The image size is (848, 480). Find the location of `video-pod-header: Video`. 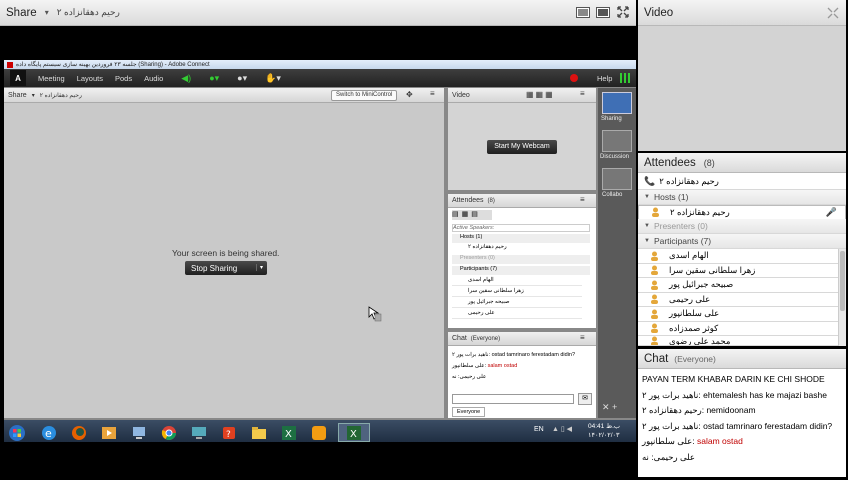

video-pod-header: Video is located at coordinates (742, 13).